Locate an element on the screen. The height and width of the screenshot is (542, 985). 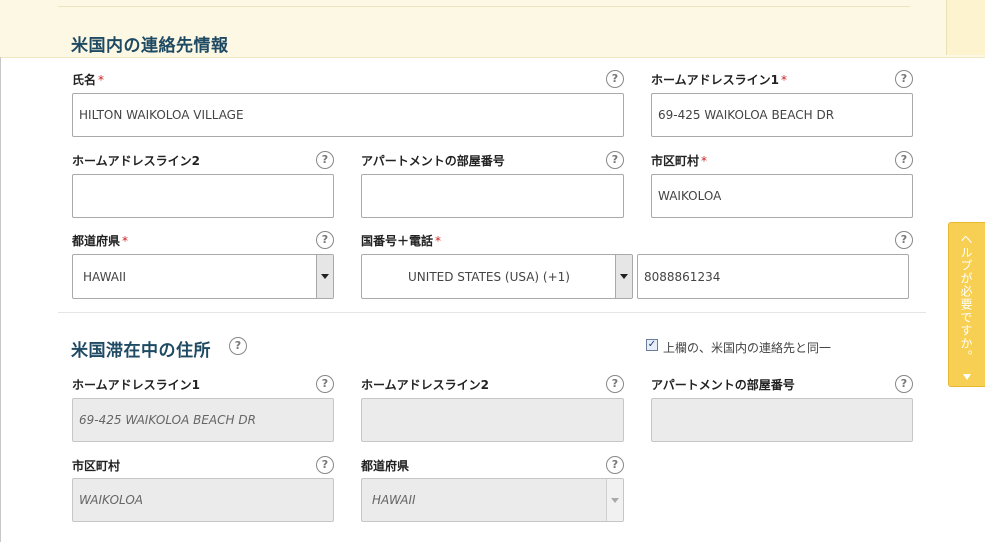
home-address1-input: 69-425 WAIKOLOA BEACH DR is located at coordinates (782, 115).